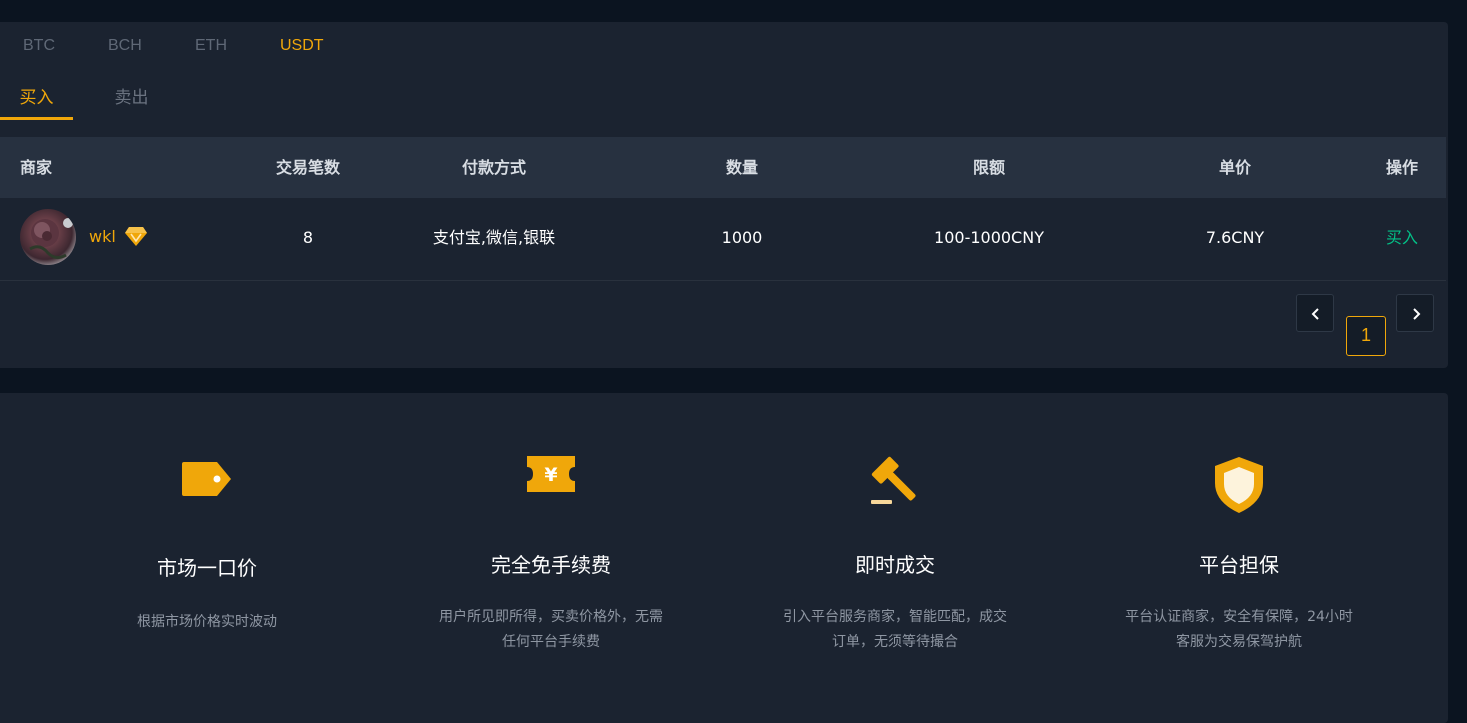 Image resolution: width=1467 pixels, height=723 pixels. I want to click on table-header: 商家 交易笔数 付款方式 数量 限额 单价 操作, so click(723, 167).